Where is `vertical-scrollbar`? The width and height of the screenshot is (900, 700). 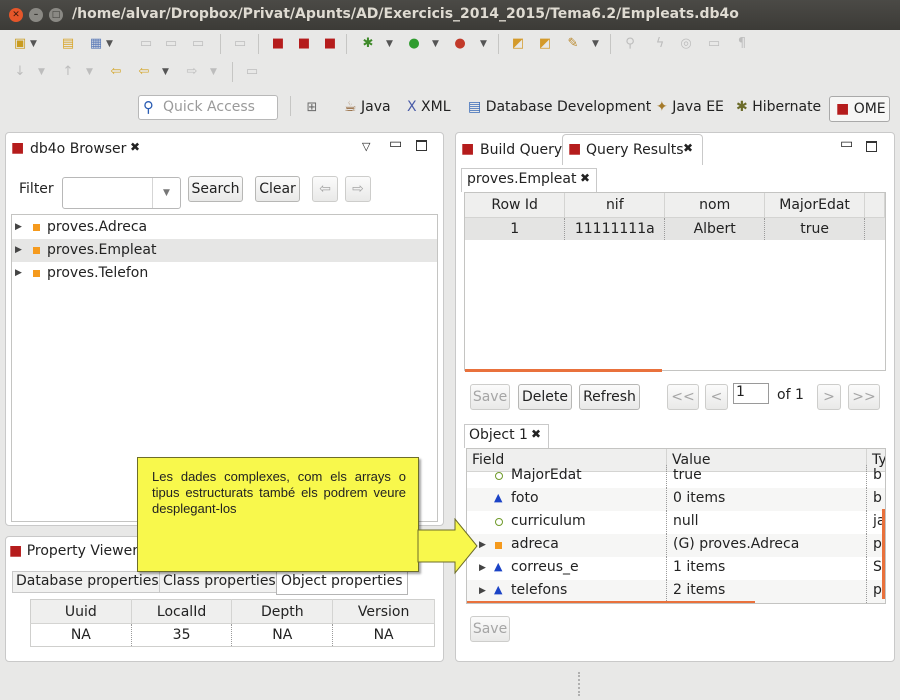 vertical-scrollbar is located at coordinates (883, 554).